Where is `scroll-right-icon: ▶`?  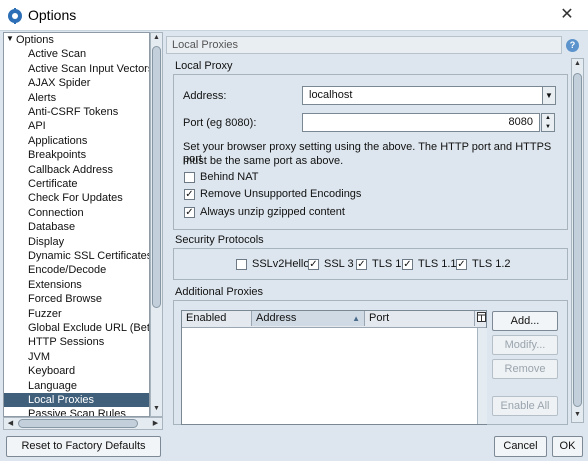 scroll-right-icon: ▶ is located at coordinates (155, 423).